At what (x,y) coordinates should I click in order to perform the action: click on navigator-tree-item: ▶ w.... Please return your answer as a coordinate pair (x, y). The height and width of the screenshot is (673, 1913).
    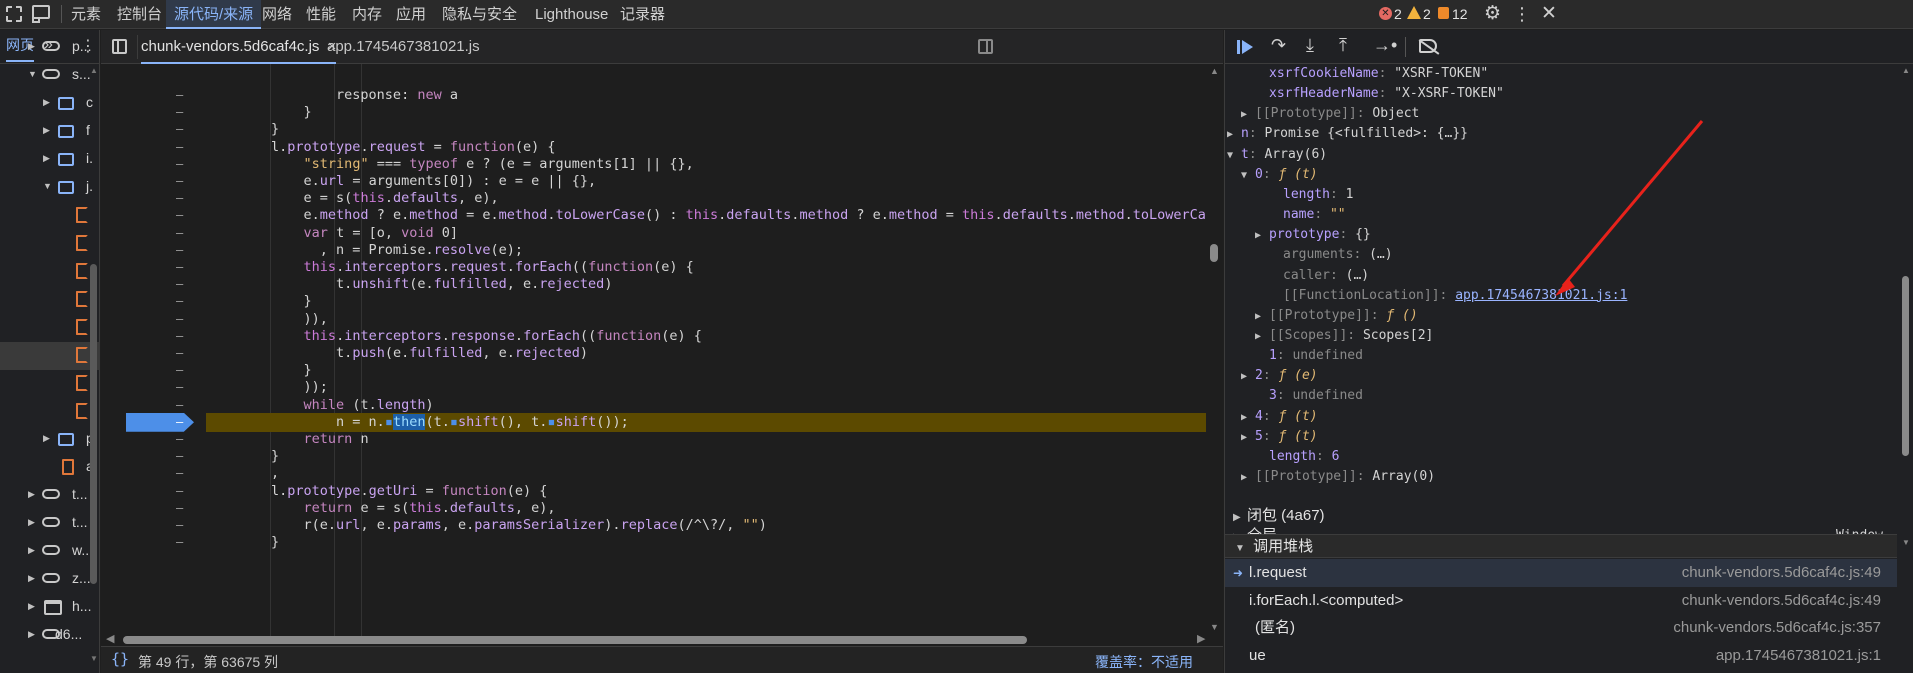
    Looking at the image, I should click on (50, 552).